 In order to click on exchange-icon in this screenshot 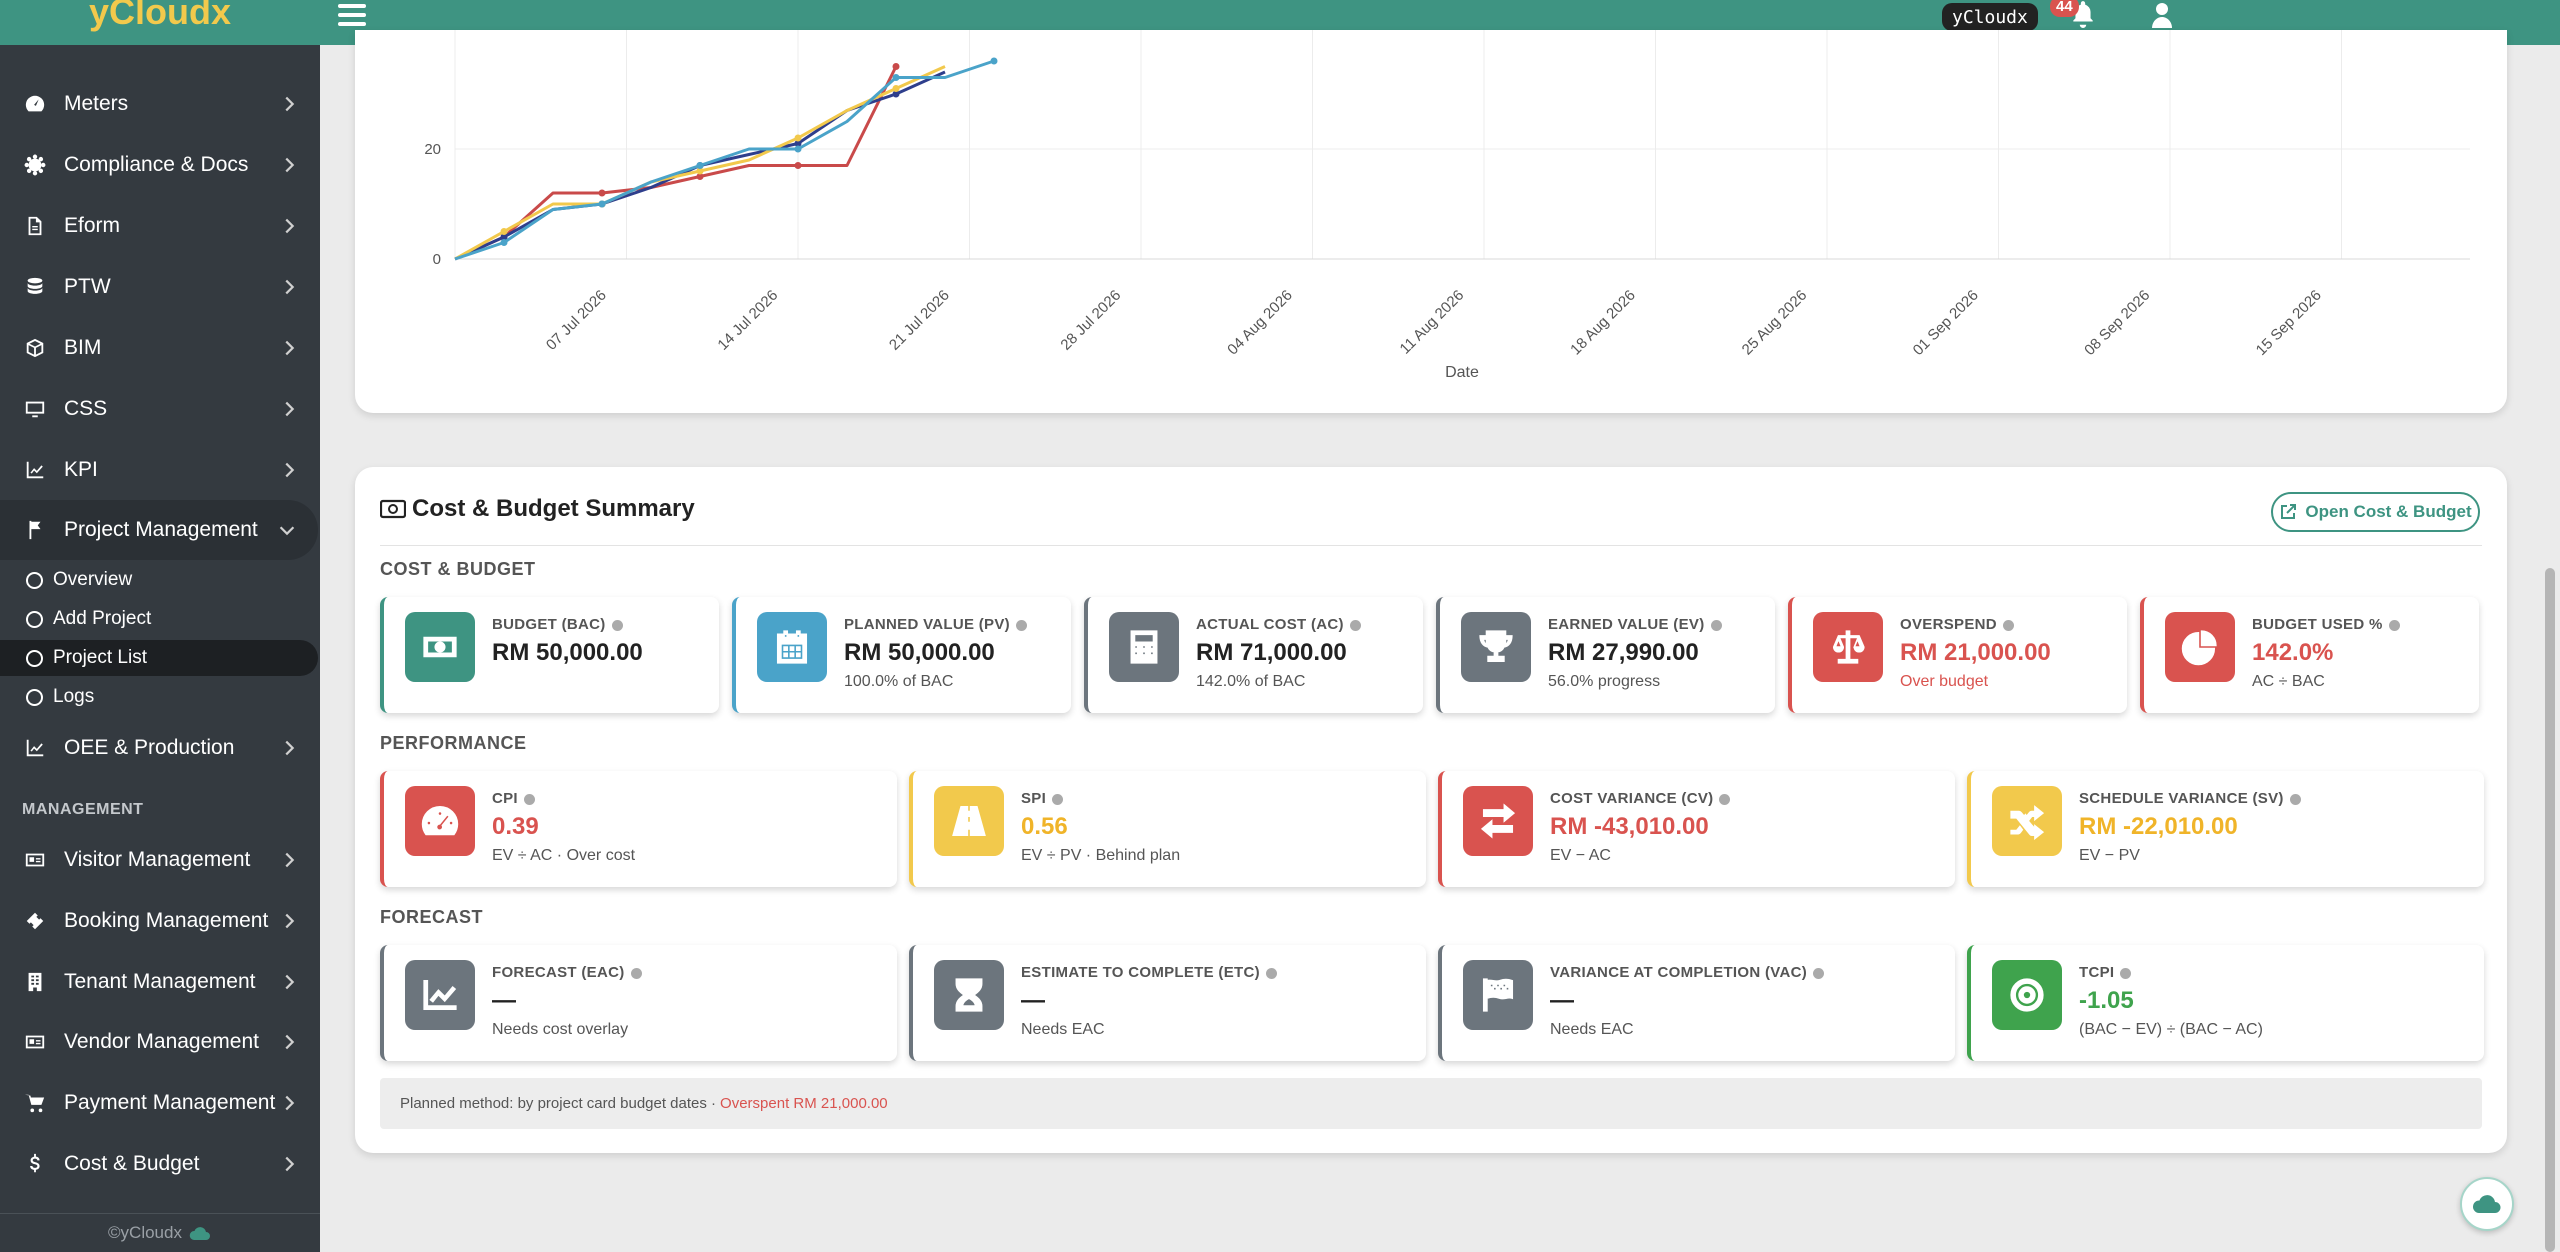, I will do `click(1498, 821)`.